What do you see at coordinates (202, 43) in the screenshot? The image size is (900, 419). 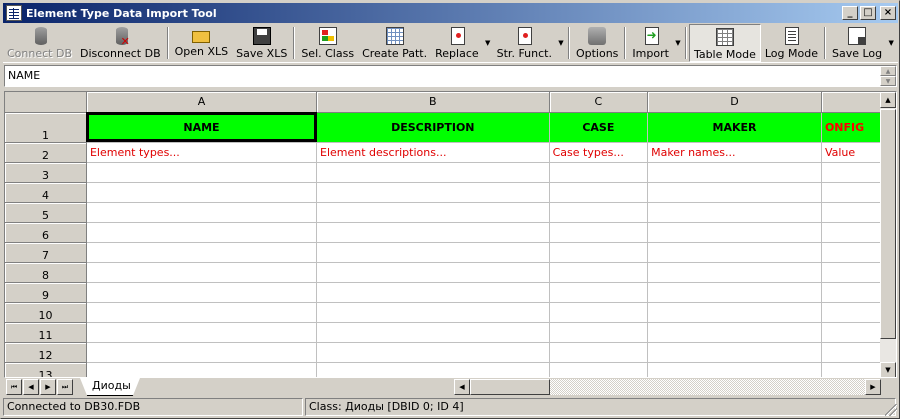 I see `open-xls-button: Open XLS` at bounding box center [202, 43].